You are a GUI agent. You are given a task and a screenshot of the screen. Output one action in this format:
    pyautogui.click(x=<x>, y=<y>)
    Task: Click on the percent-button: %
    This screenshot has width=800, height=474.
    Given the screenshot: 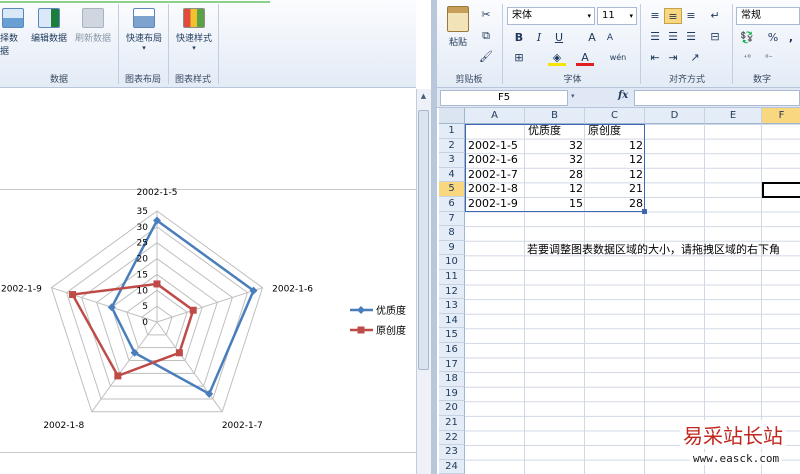 What is the action you would take?
    pyautogui.click(x=773, y=38)
    